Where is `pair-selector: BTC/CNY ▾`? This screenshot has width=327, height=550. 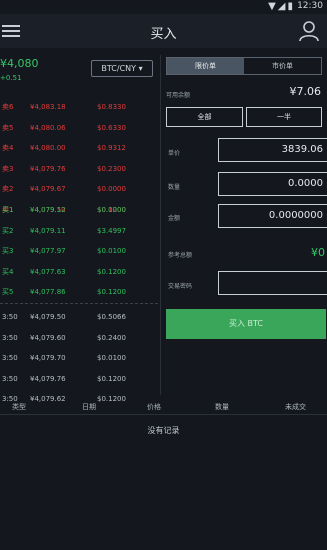
pair-selector: BTC/CNY ▾ is located at coordinates (122, 68).